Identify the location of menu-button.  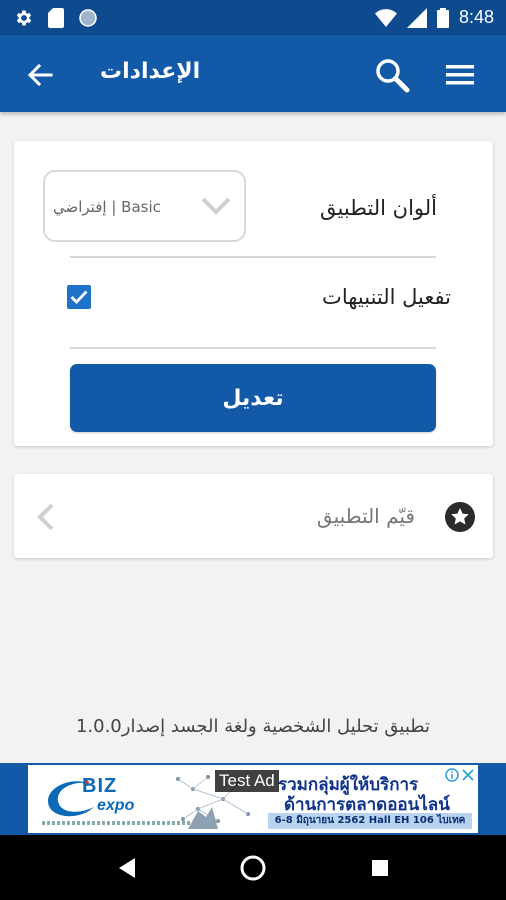
(460, 75).